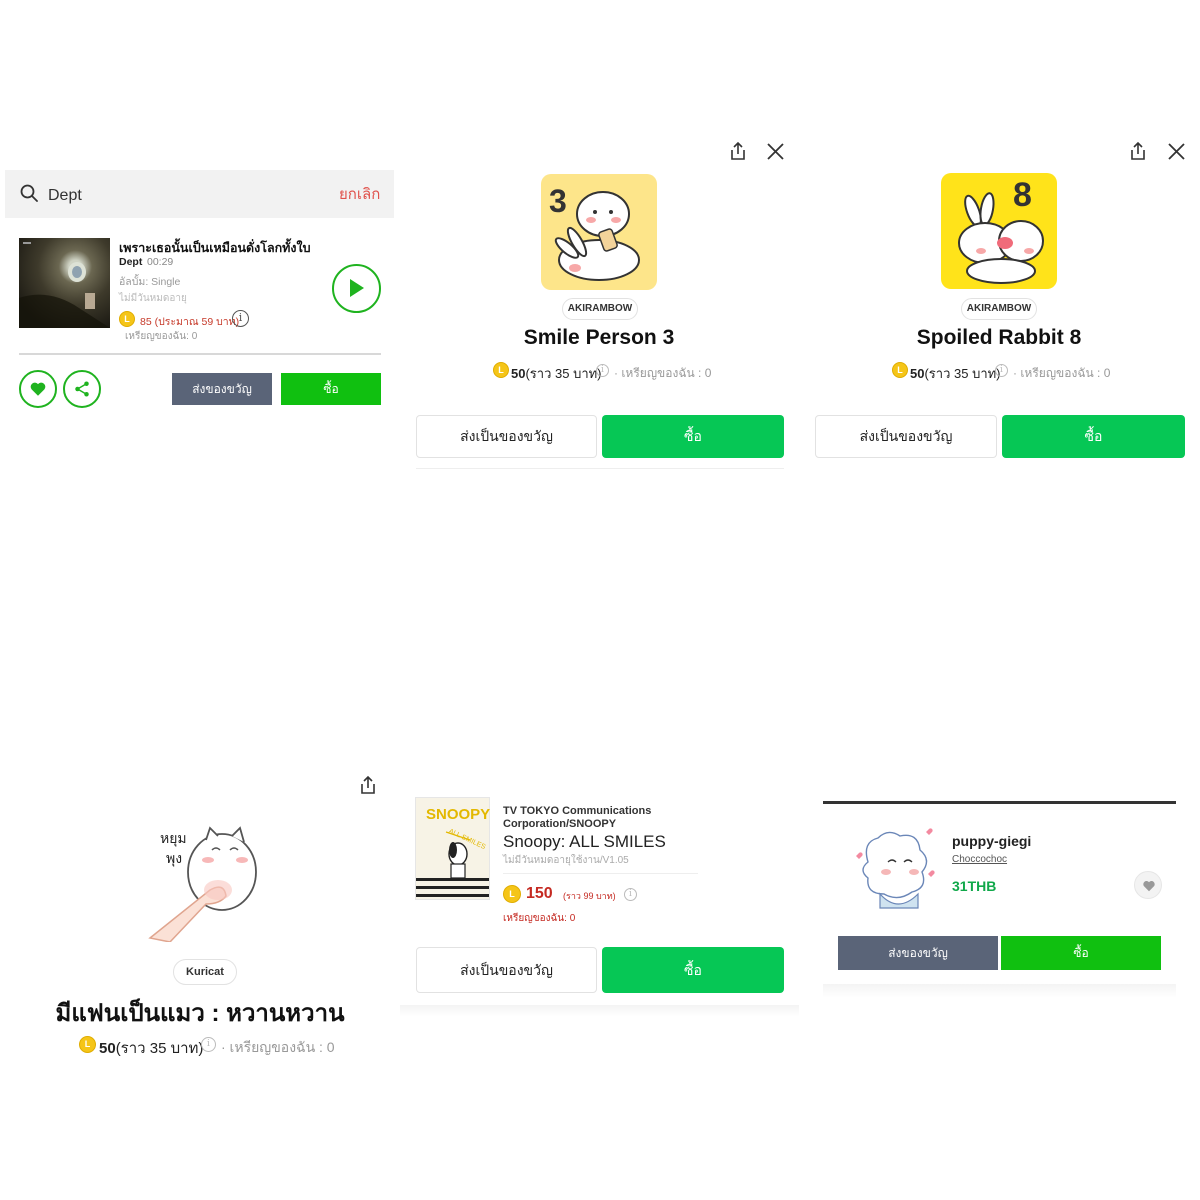 This screenshot has width=1200, height=1200. Describe the element at coordinates (974, 886) in the screenshot. I see `sticker-price: 31THB` at that location.